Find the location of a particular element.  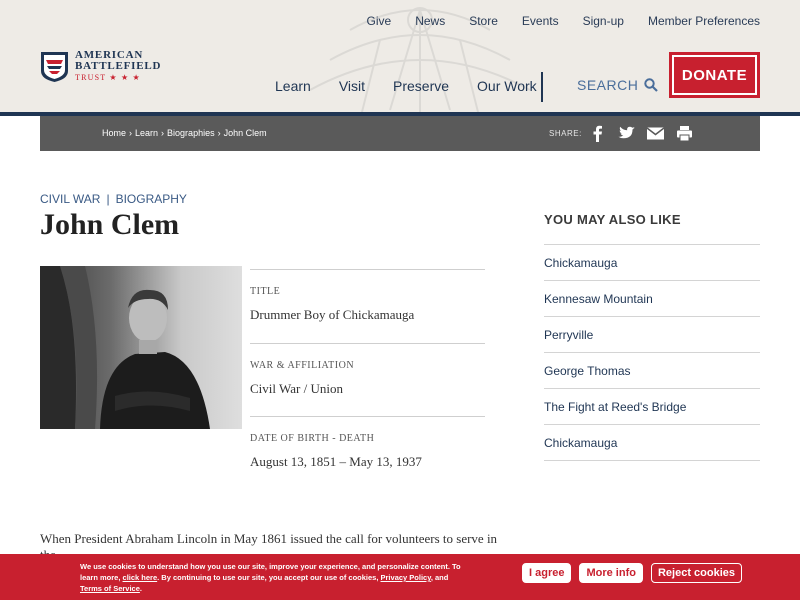

sidebar-heading: YOU MAY ALSO LIKE is located at coordinates (652, 228).